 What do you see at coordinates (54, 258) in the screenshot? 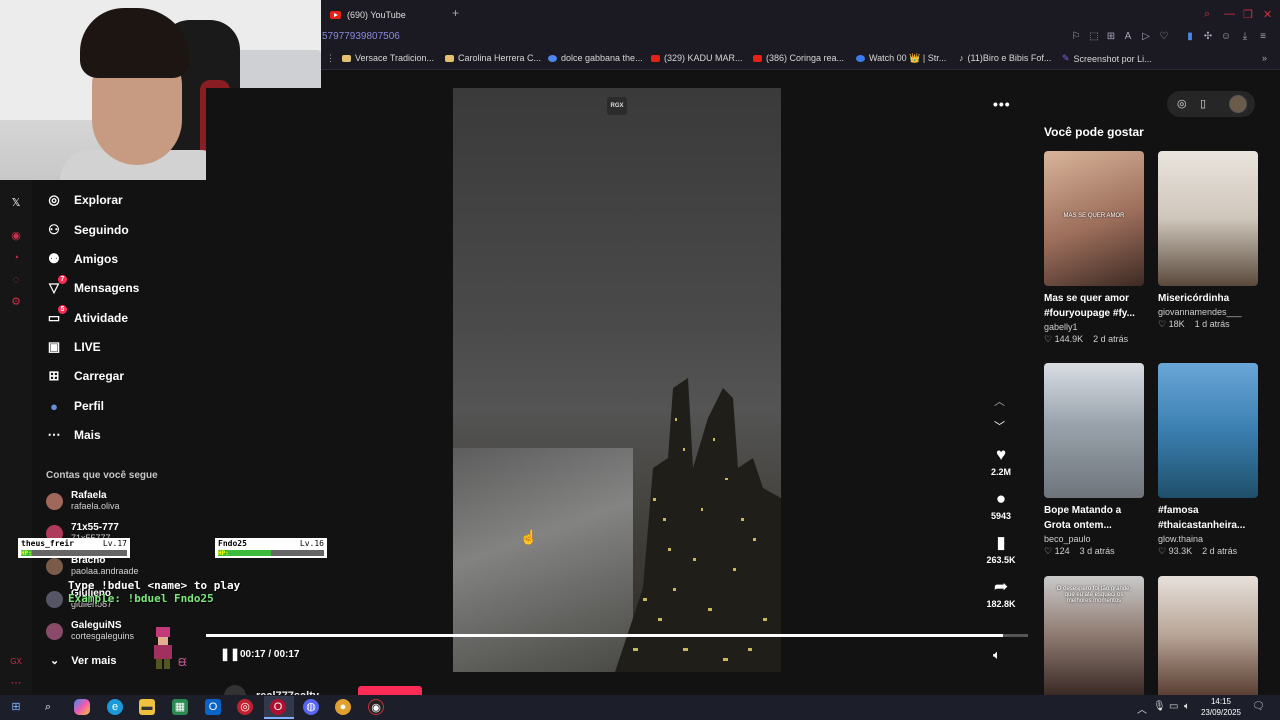
I see `friends-icon: ⚉` at bounding box center [54, 258].